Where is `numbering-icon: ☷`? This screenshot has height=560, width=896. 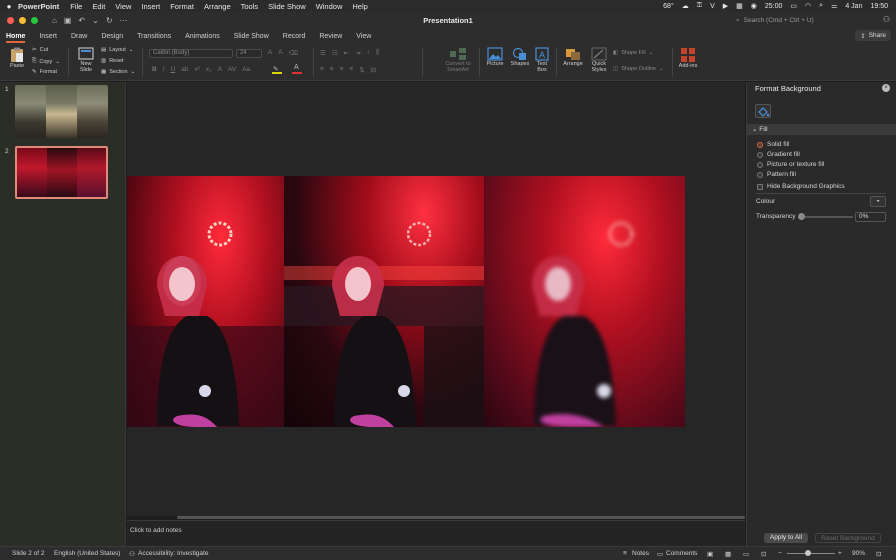 numbering-icon: ☷ is located at coordinates (335, 53).